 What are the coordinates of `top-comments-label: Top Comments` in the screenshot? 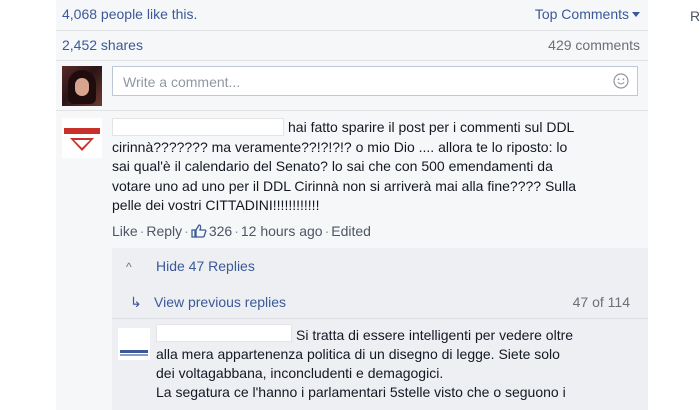 It's located at (581, 14).